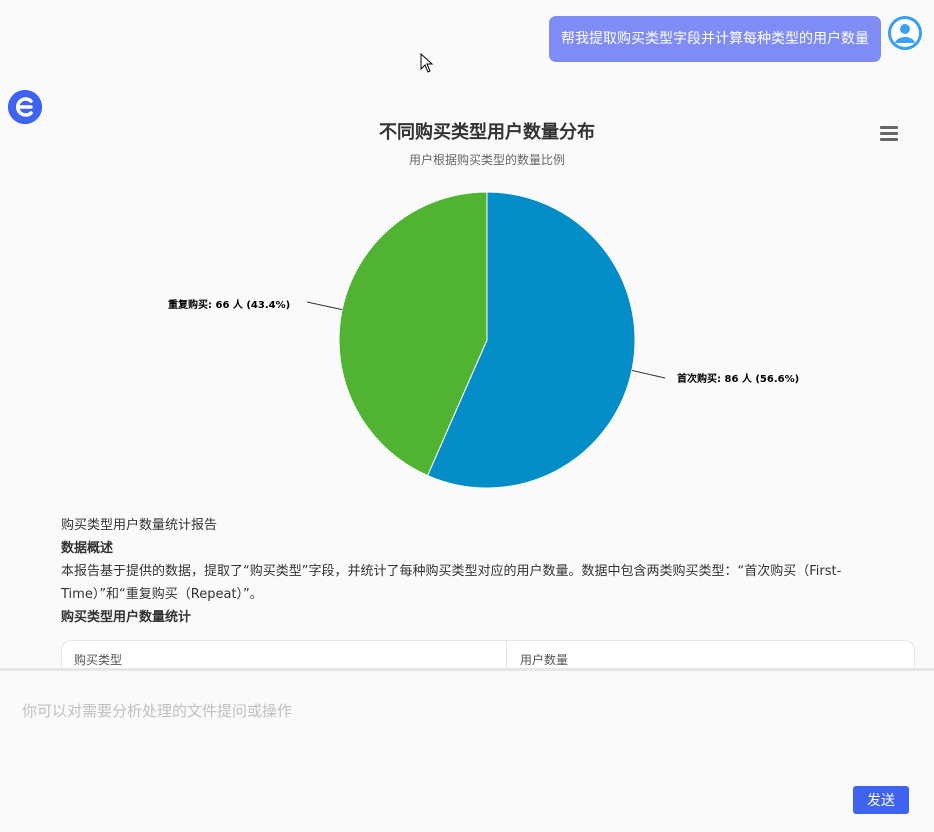 Image resolution: width=934 pixels, height=832 pixels. Describe the element at coordinates (98, 660) in the screenshot. I see `table-header-type: 购买类型` at that location.